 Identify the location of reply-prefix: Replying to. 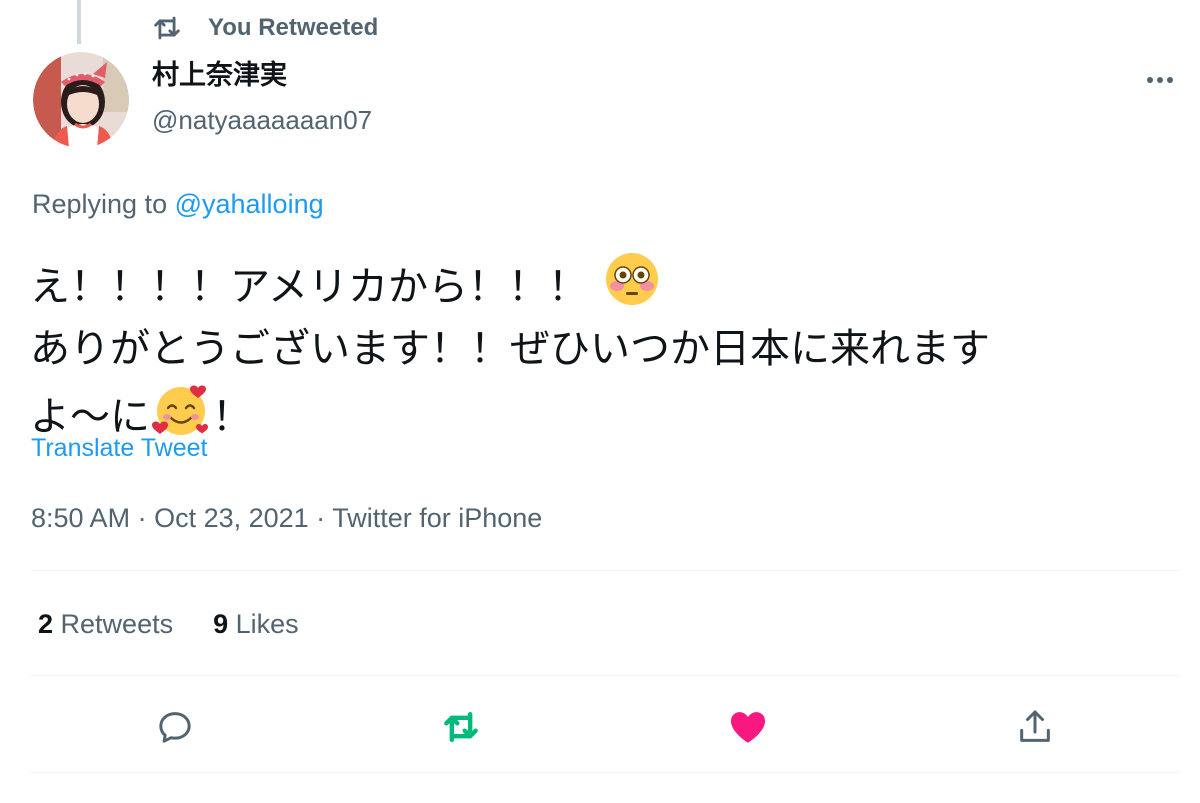
(103, 204).